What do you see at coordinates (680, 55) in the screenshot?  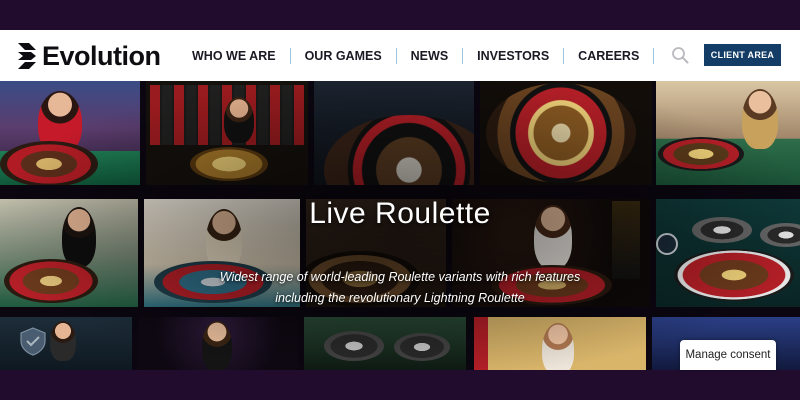 I see `search-icon` at bounding box center [680, 55].